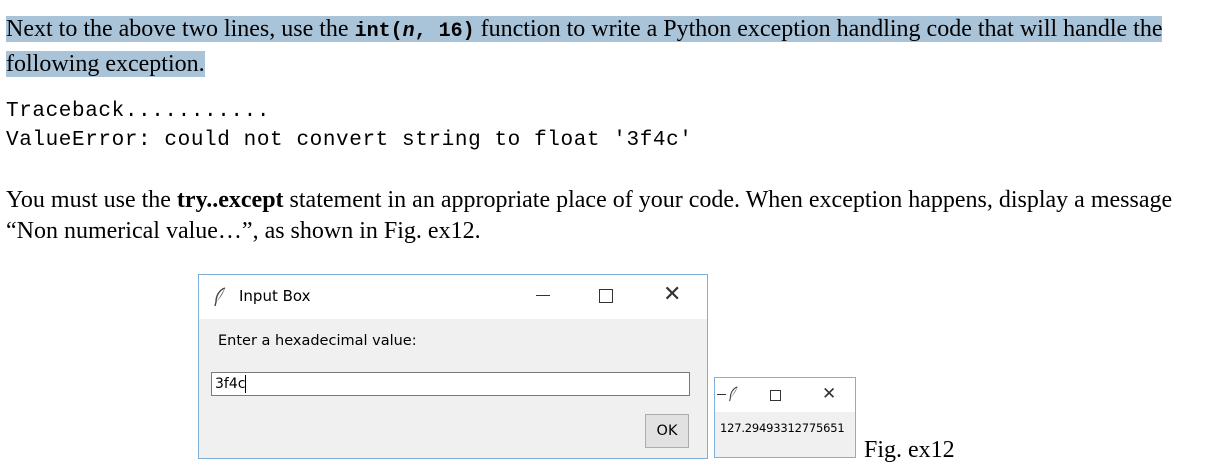  What do you see at coordinates (230, 384) in the screenshot?
I see `input-text: 3f4c` at bounding box center [230, 384].